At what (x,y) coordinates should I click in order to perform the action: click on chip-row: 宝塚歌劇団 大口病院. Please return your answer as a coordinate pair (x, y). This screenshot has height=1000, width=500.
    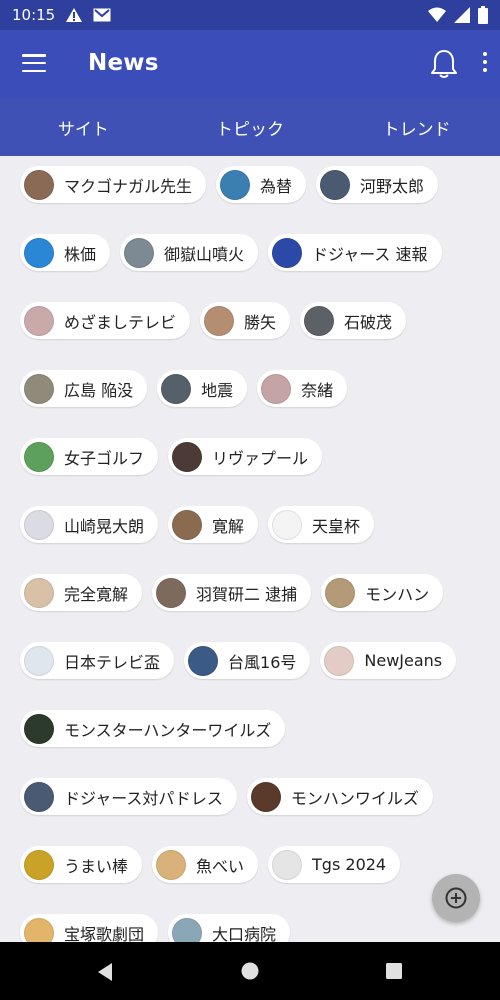
    Looking at the image, I should click on (155, 928).